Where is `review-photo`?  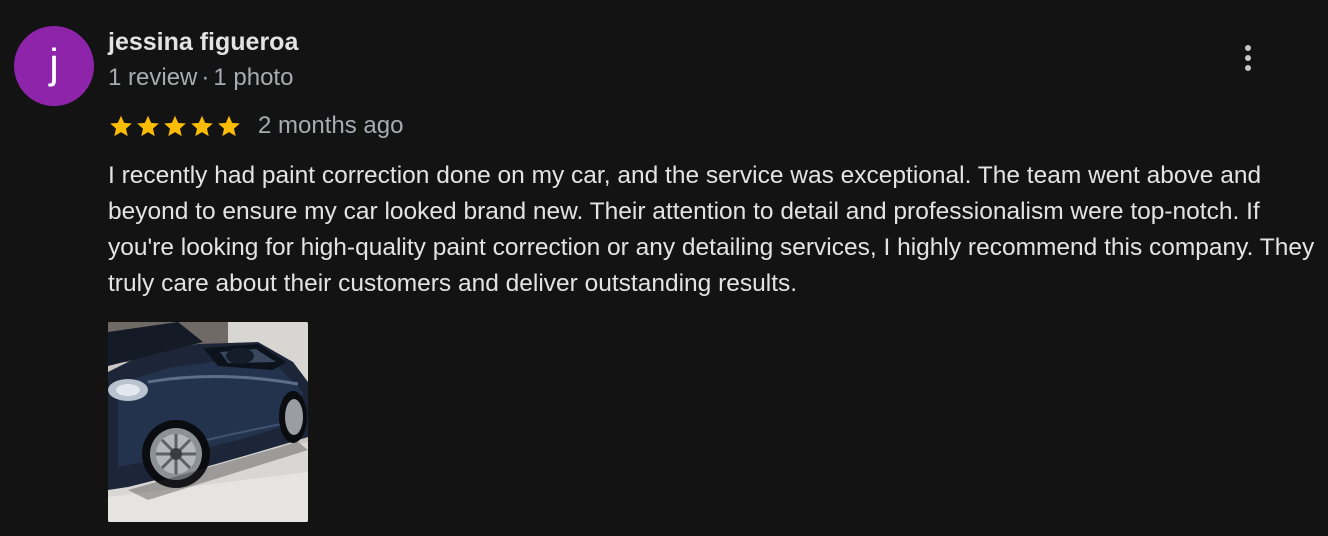 review-photo is located at coordinates (208, 422).